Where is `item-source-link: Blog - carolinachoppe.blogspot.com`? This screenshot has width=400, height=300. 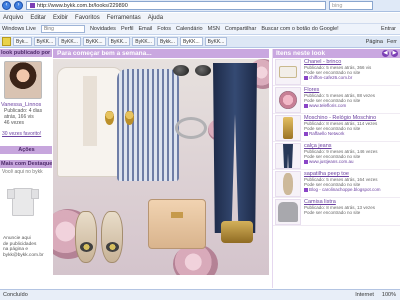
item-source-link: Blog - carolinachoppe.blogspot.com is located at coordinates (351, 189).